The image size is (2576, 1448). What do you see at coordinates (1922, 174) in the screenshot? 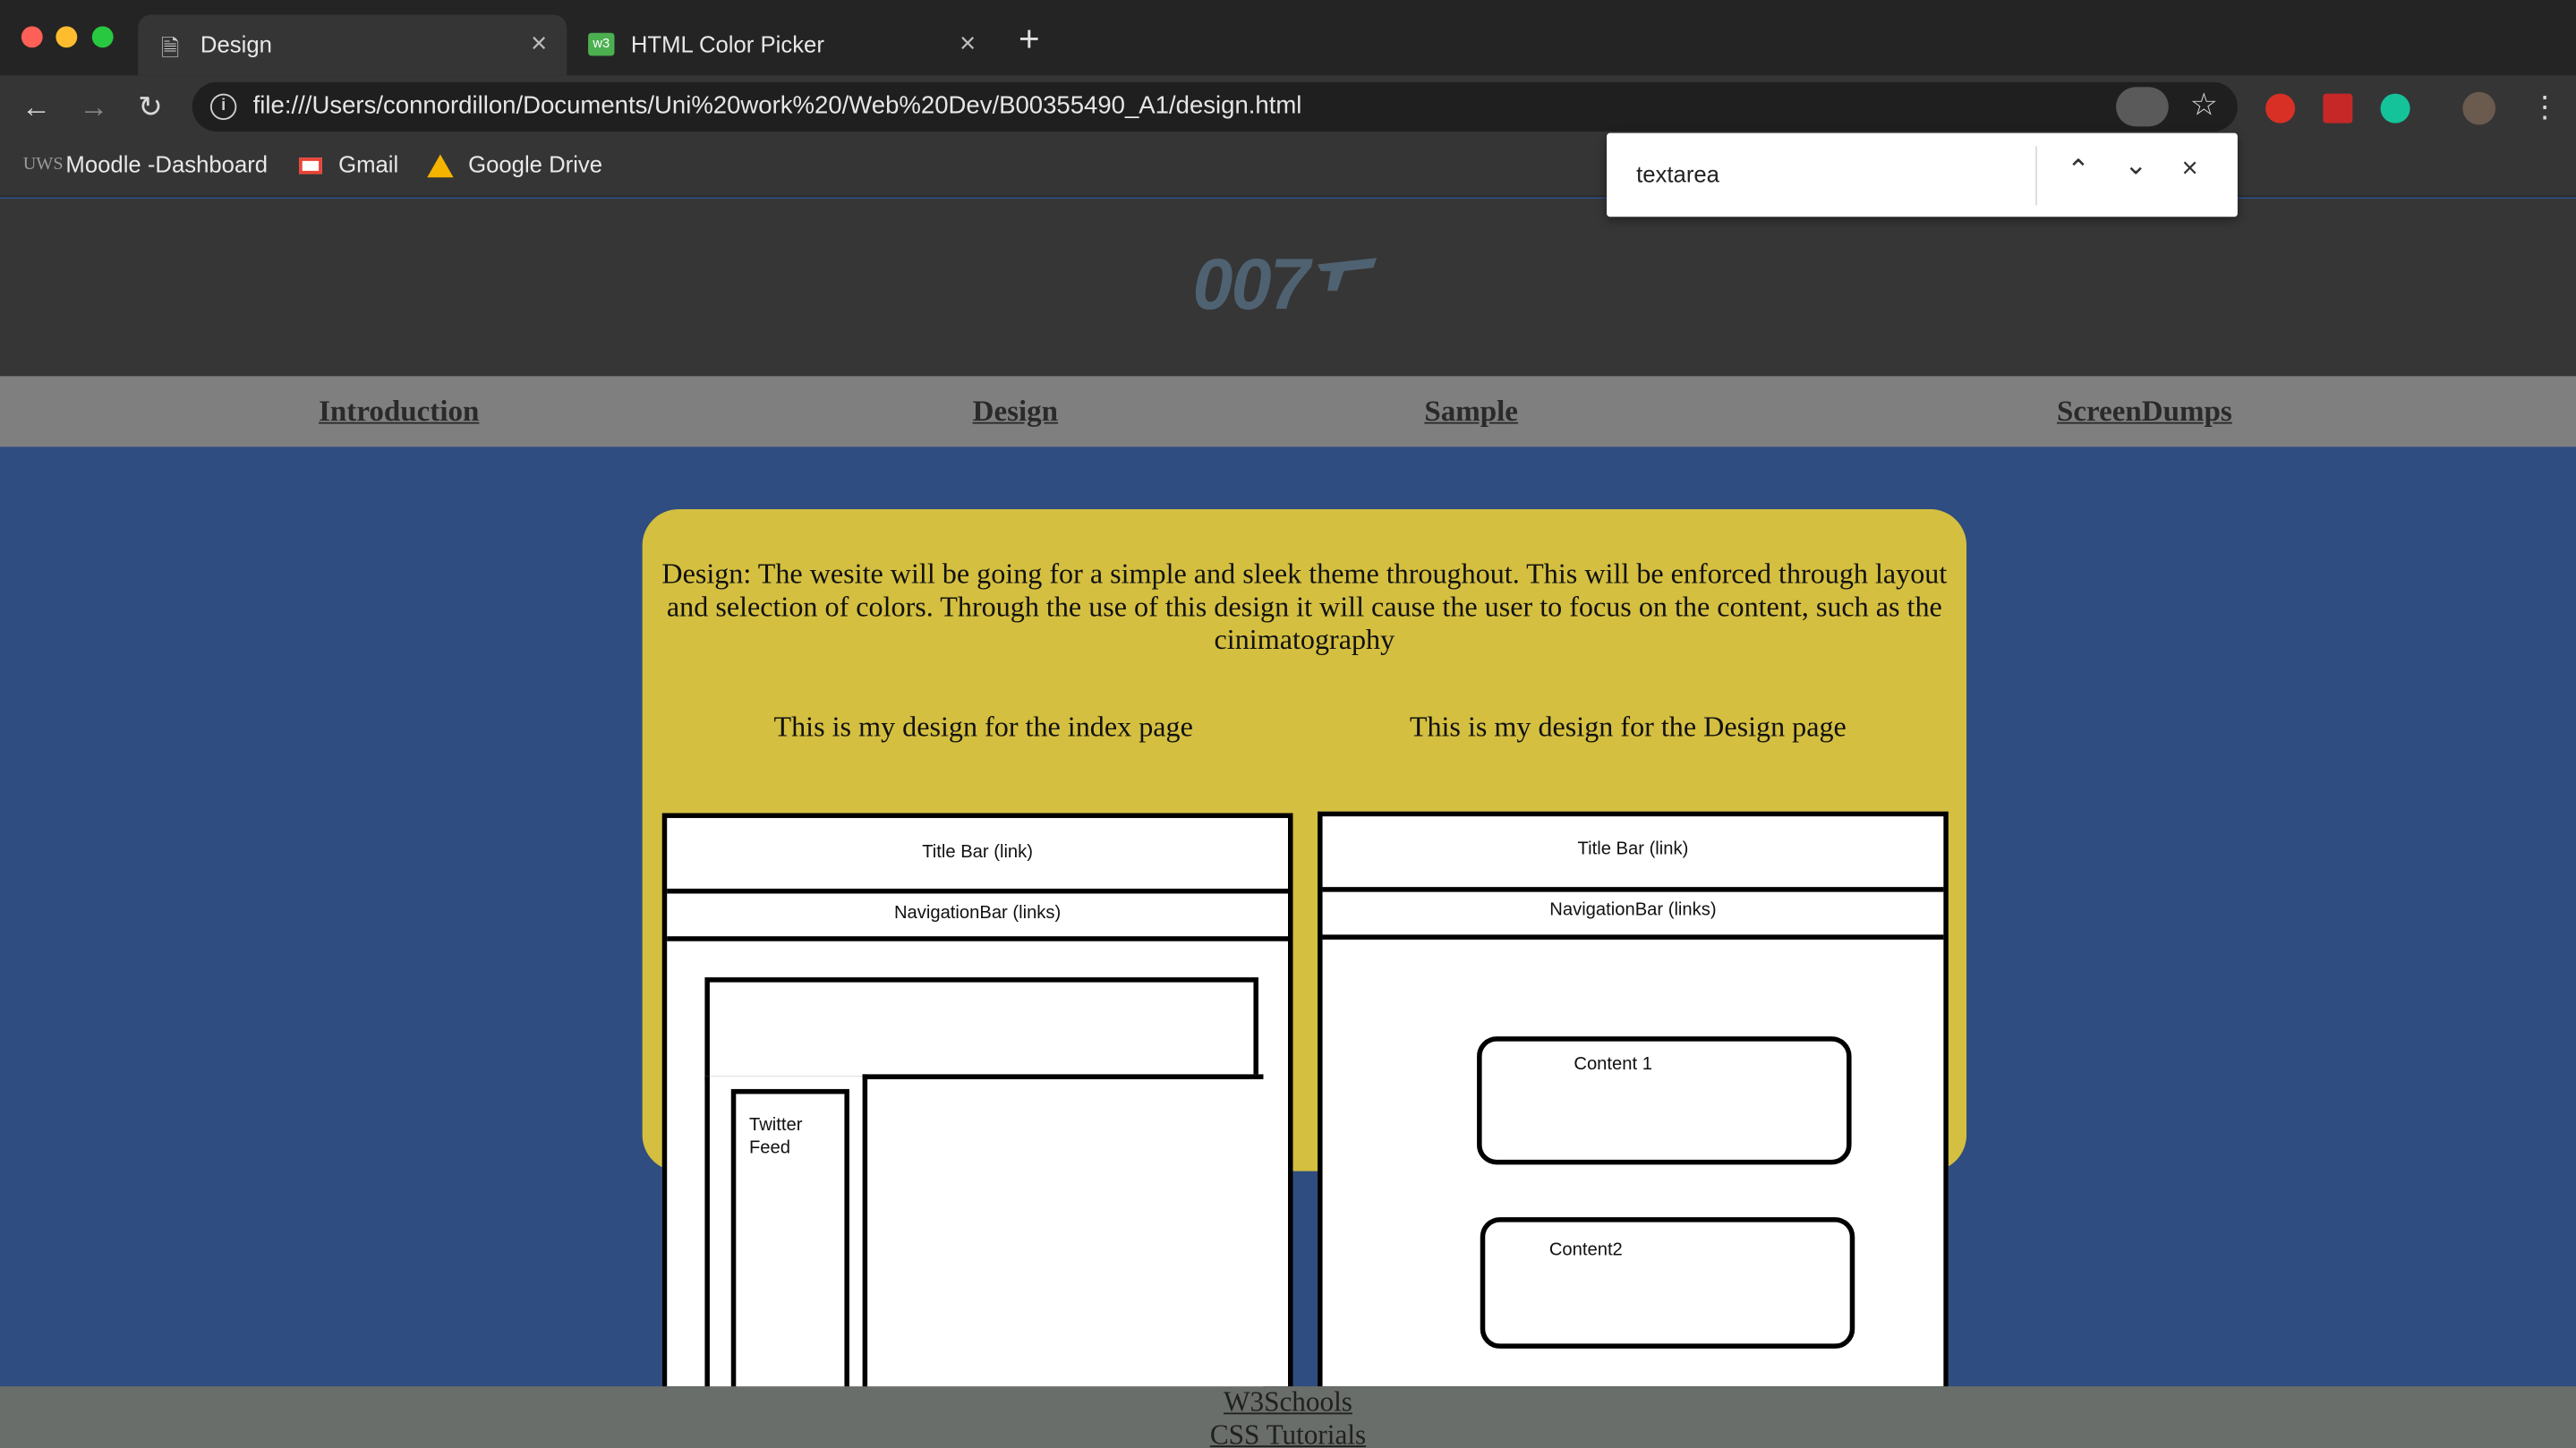
I see `find-bar: textarea ⌃ ⌄ ×` at bounding box center [1922, 174].